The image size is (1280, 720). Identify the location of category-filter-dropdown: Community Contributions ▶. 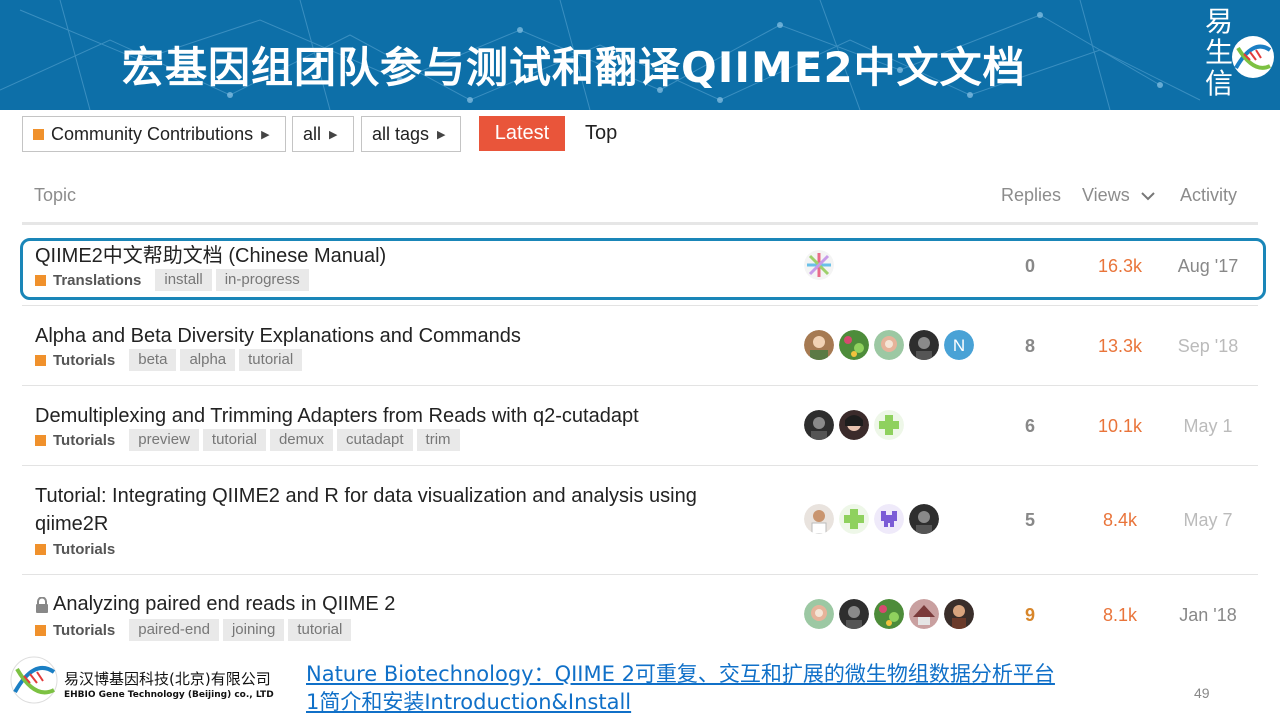
(154, 134).